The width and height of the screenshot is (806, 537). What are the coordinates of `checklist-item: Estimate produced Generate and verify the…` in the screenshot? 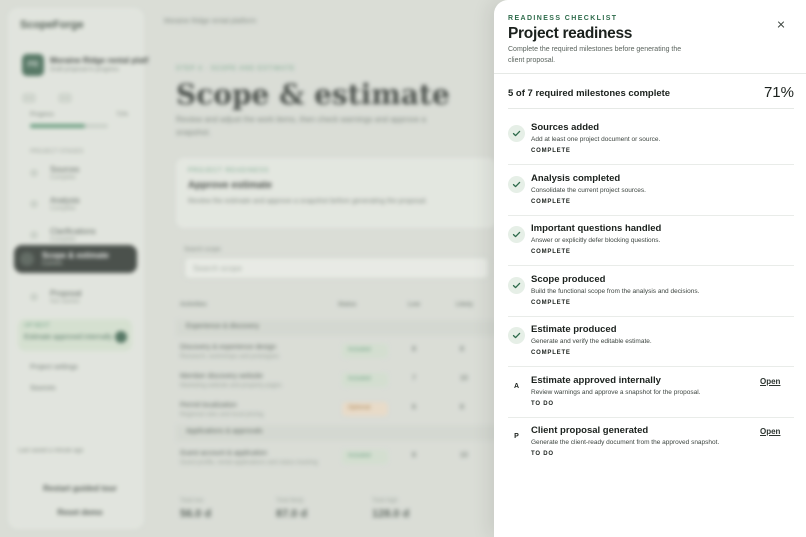 It's located at (651, 342).